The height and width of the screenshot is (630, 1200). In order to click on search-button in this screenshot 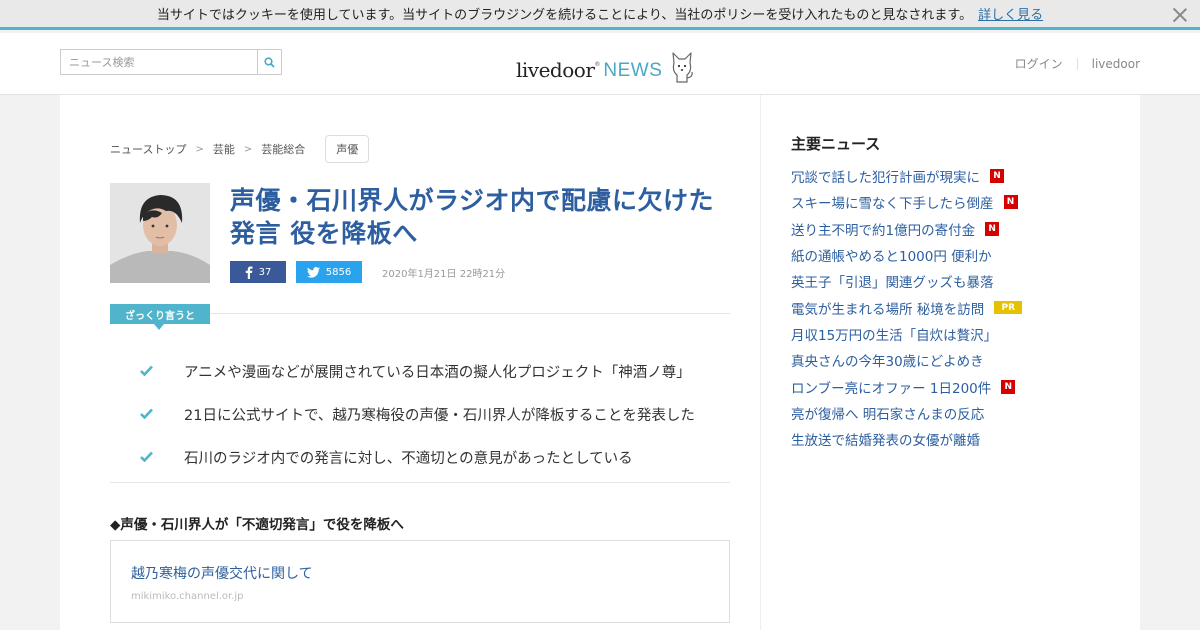, I will do `click(269, 62)`.